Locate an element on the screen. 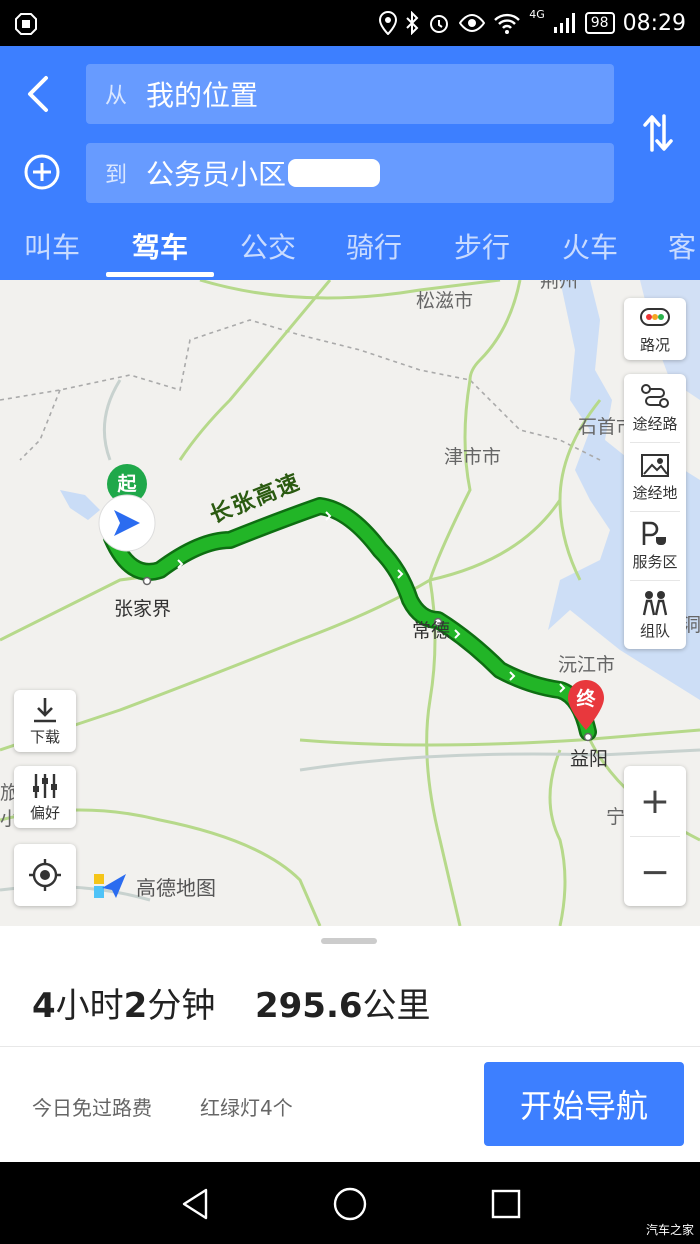 This screenshot has width=700, height=1244. swap-icon is located at coordinates (658, 133).